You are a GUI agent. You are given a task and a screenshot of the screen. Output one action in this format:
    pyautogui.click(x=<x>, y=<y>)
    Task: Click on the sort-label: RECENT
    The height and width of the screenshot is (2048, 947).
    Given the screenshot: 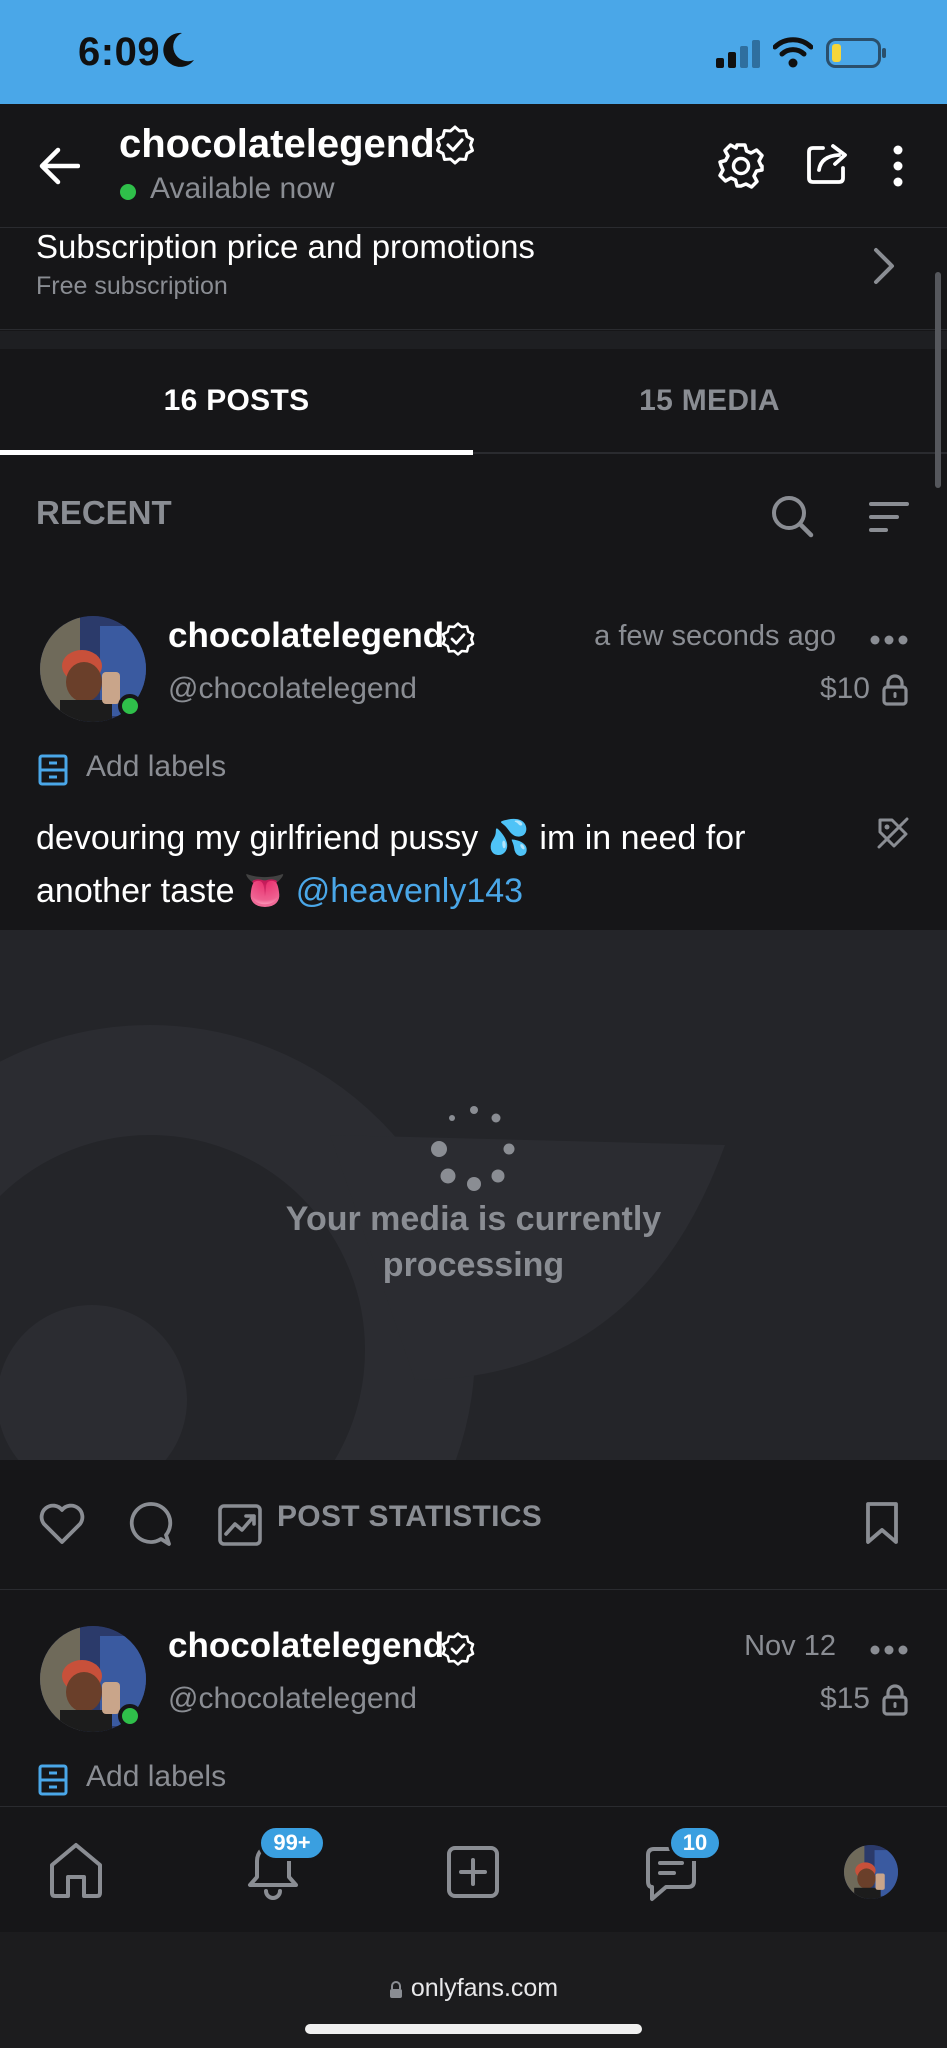 What is the action you would take?
    pyautogui.click(x=104, y=512)
    